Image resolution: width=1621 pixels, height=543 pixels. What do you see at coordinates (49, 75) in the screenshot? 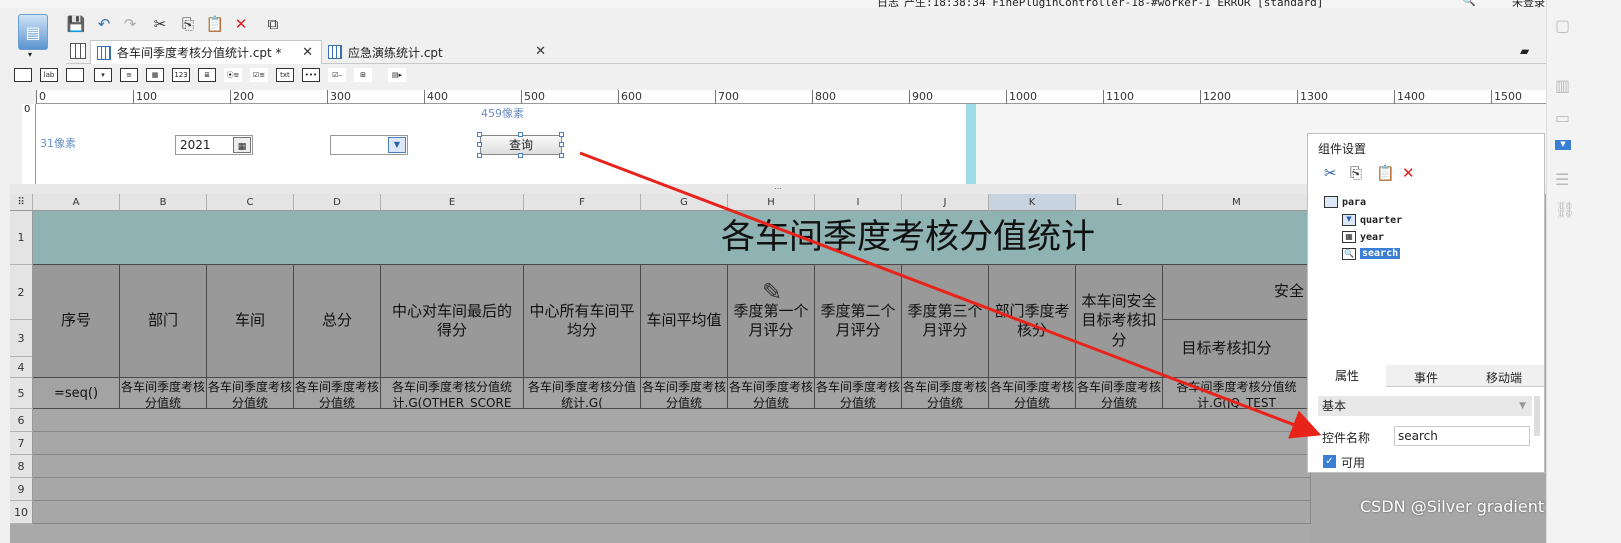
I see `text-label-icon: lab` at bounding box center [49, 75].